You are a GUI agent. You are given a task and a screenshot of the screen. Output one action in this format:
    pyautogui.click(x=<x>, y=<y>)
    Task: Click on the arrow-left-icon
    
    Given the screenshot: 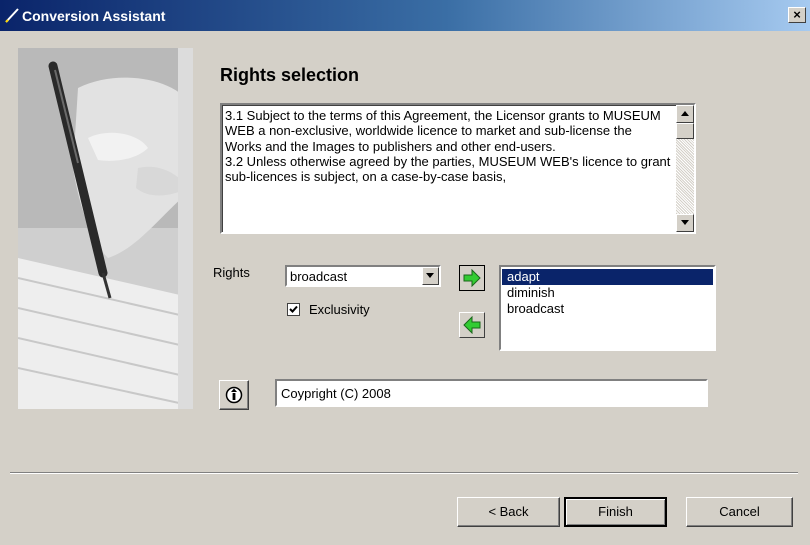 What is the action you would take?
    pyautogui.click(x=472, y=325)
    